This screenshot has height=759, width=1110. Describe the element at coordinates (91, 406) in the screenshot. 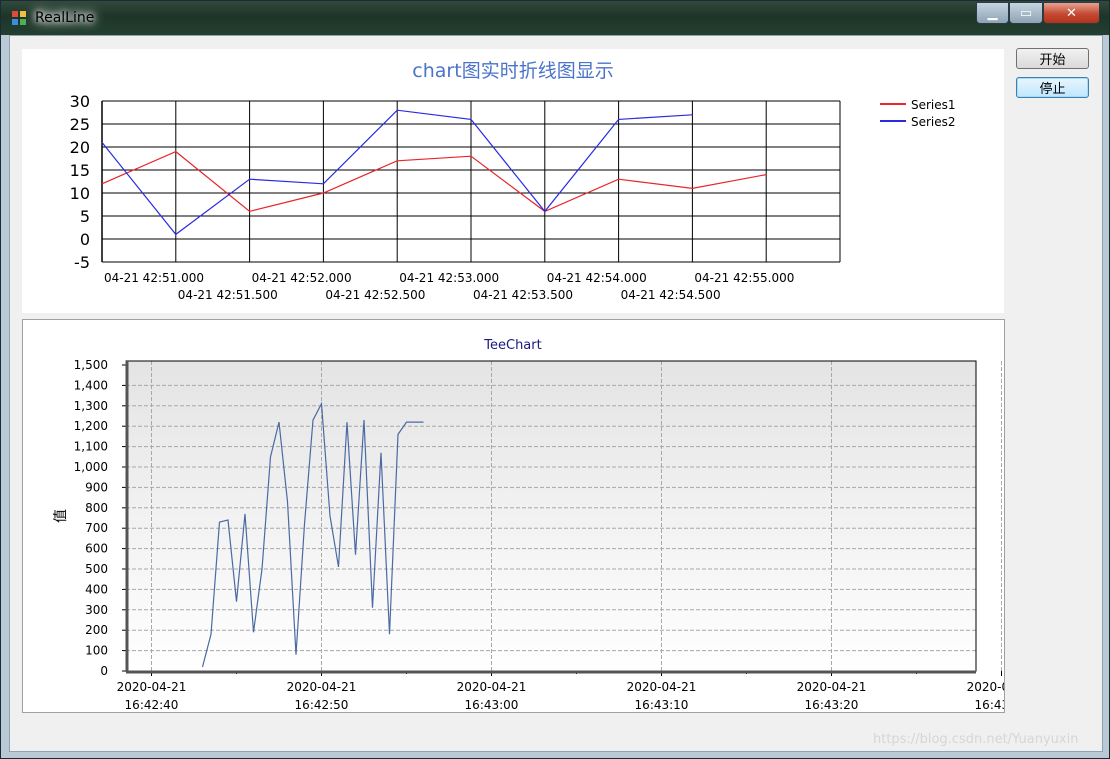

I see `y-tick-label: 1,300` at that location.